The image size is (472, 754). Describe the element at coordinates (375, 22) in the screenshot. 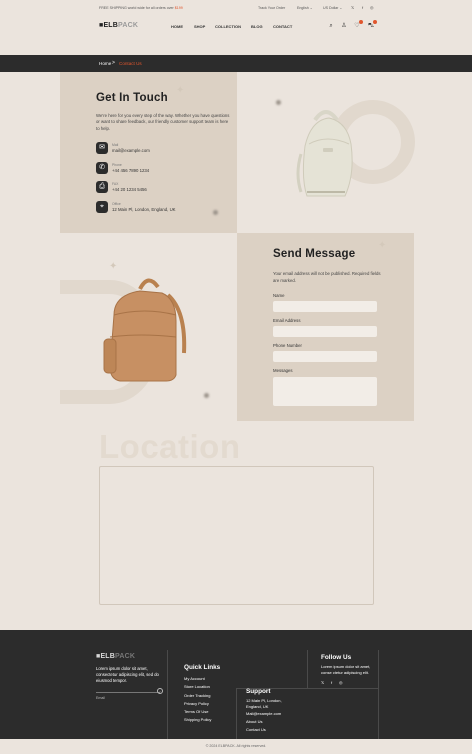

I see `cart-badge` at that location.